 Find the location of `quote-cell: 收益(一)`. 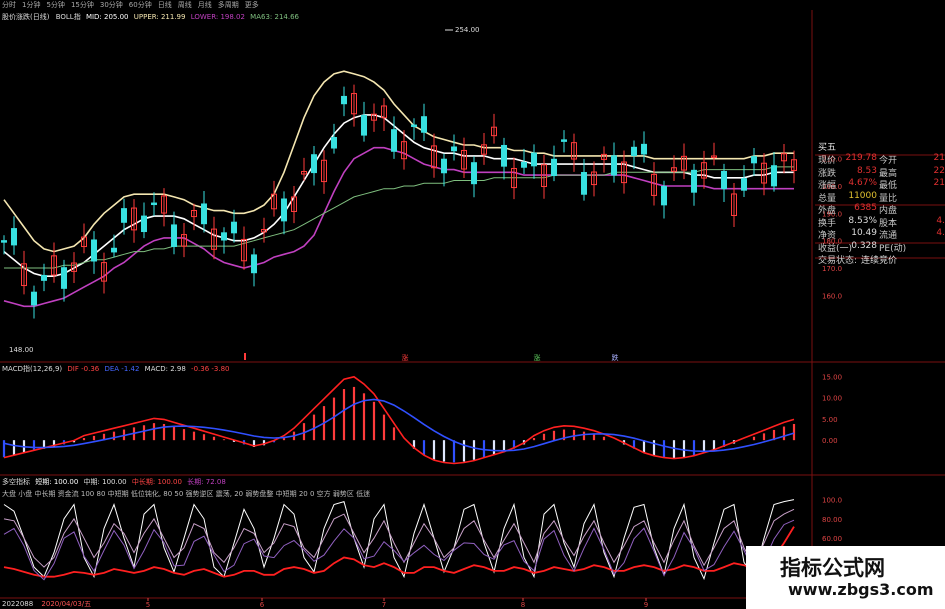

quote-cell: 收益(一) is located at coordinates (835, 248).